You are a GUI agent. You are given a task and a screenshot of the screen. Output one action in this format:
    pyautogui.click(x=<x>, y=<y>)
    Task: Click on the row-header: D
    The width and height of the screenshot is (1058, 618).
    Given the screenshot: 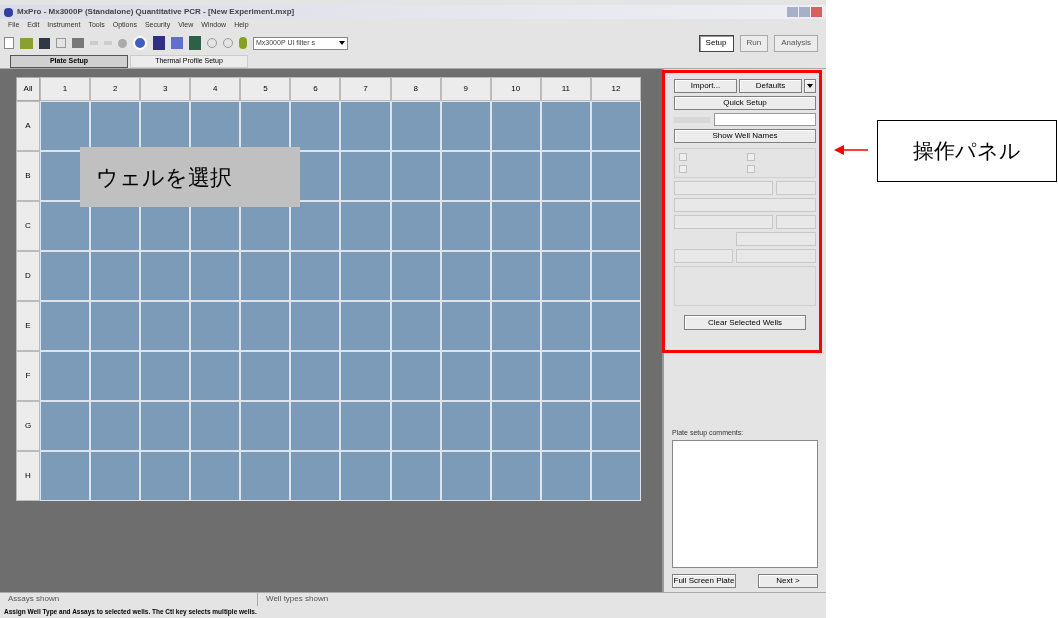 What is the action you would take?
    pyautogui.click(x=28, y=276)
    